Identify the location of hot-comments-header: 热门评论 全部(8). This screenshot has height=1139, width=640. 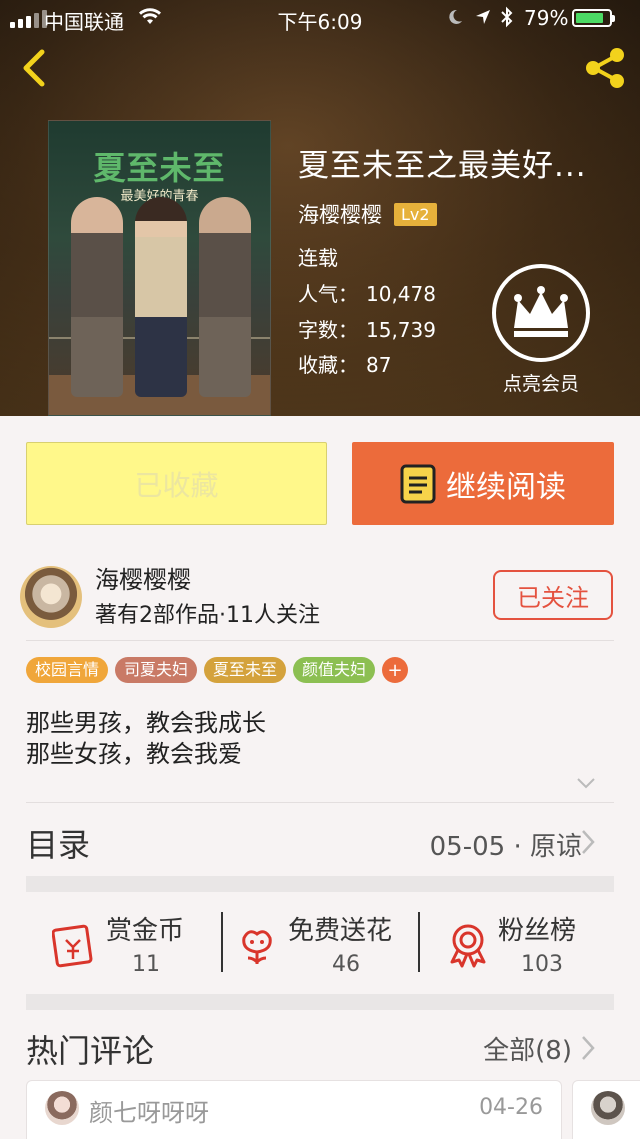
(320, 1044).